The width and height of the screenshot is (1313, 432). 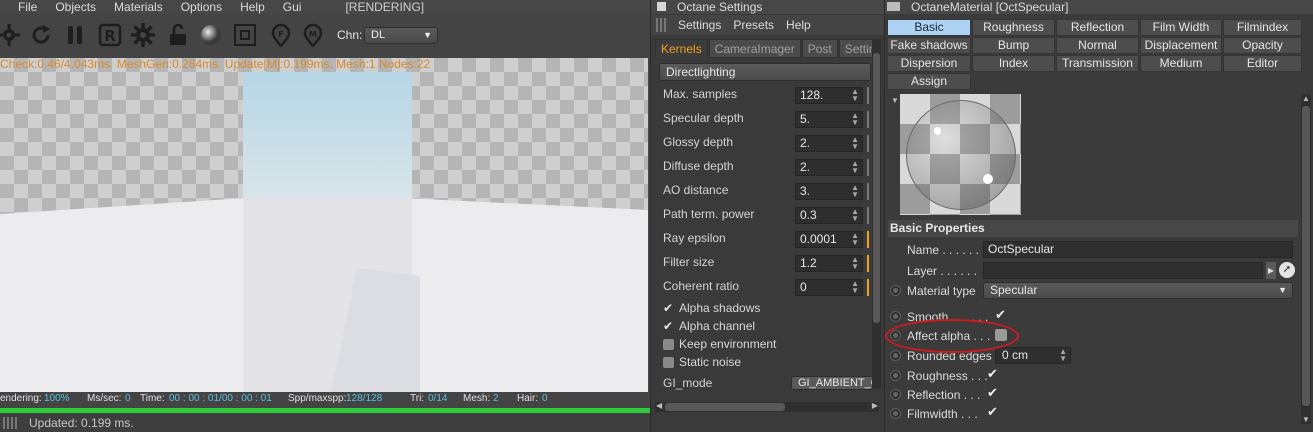 What do you see at coordinates (829, 239) in the screenshot?
I see `param-field: 0.0001 ▲ ▼` at bounding box center [829, 239].